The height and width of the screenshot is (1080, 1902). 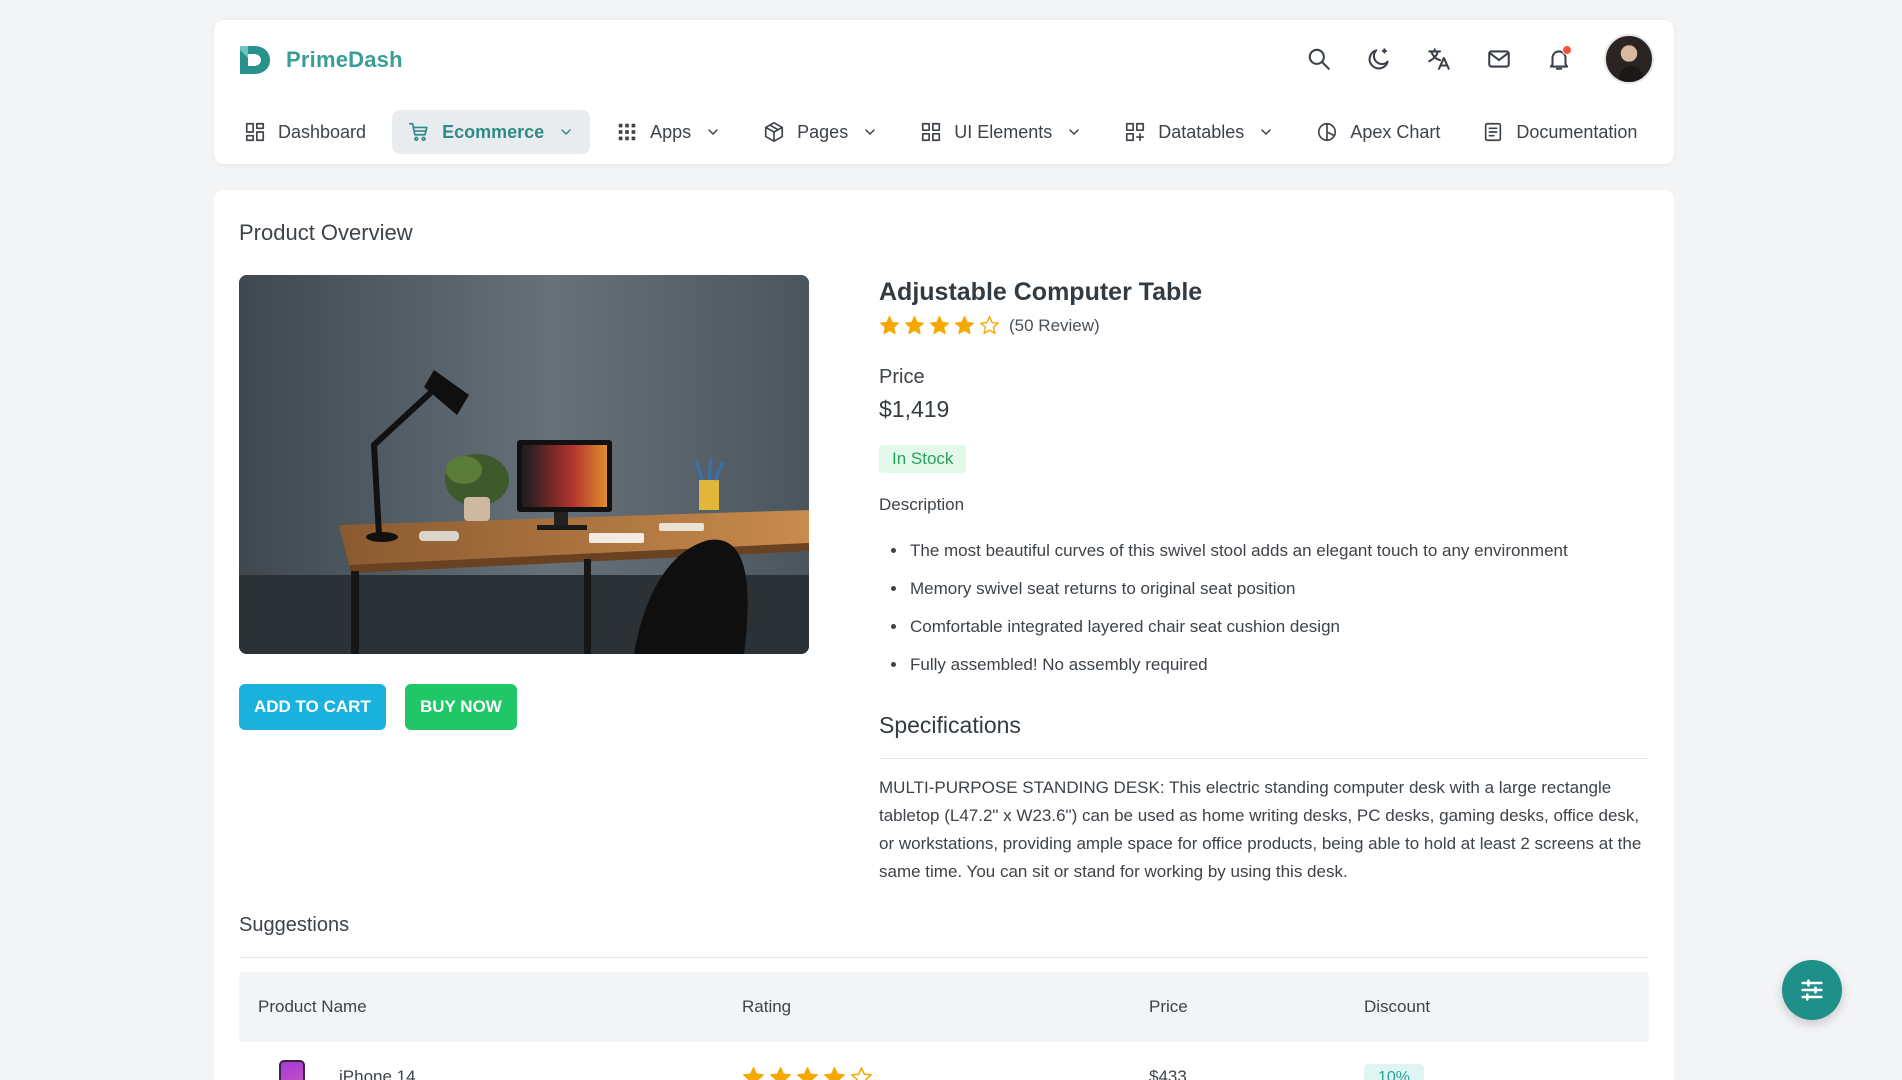 What do you see at coordinates (294, 925) in the screenshot?
I see `suggestions-title: Suggestions` at bounding box center [294, 925].